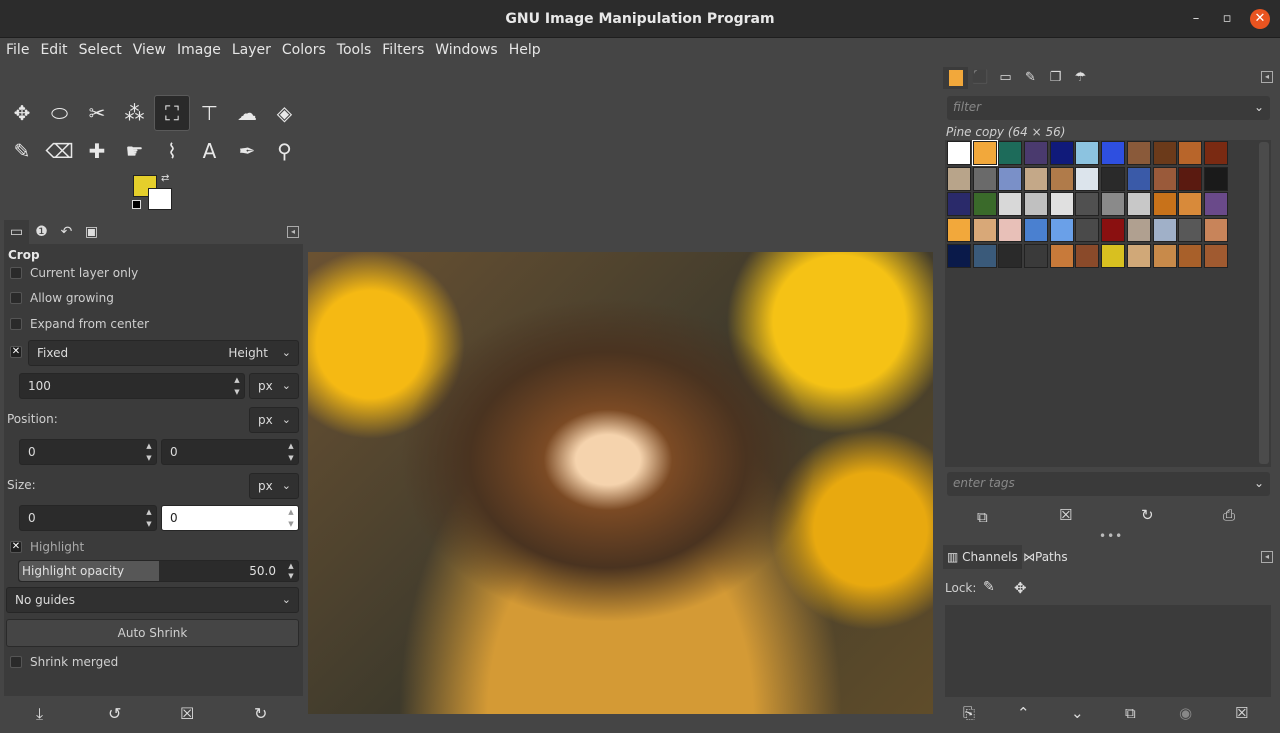 This screenshot has height=733, width=1280. What do you see at coordinates (74, 273) in the screenshot?
I see `current-layer-only-option: Current layer only` at bounding box center [74, 273].